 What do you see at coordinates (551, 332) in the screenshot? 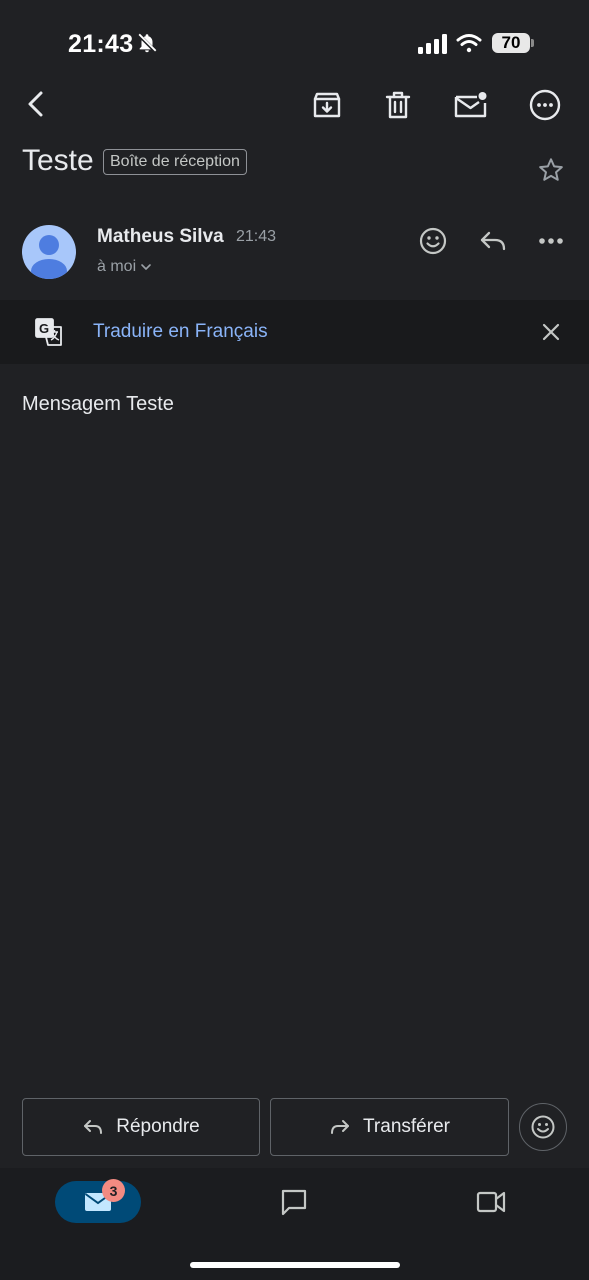
I see `close-icon` at bounding box center [551, 332].